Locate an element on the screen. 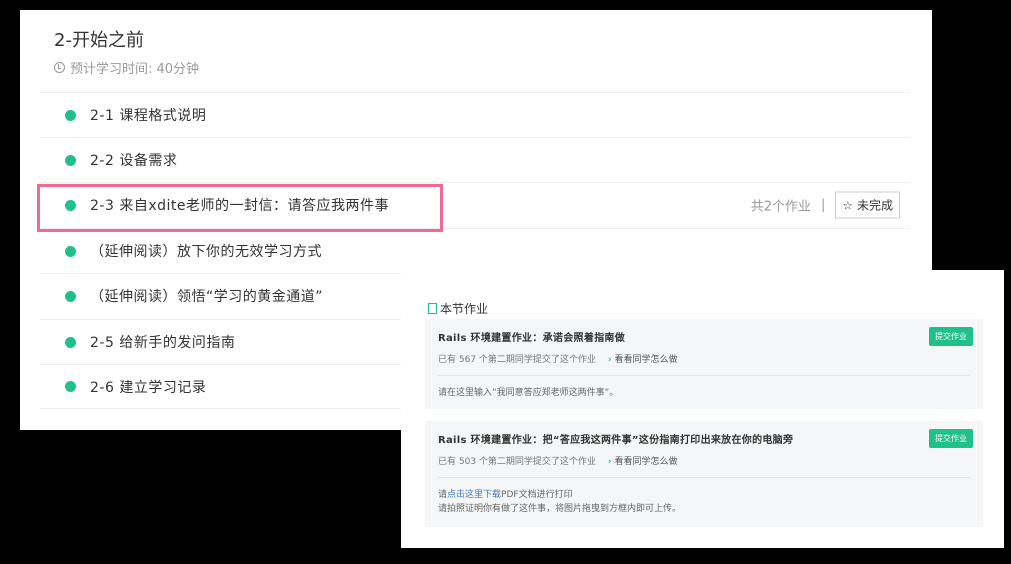  document-icon is located at coordinates (432, 308).